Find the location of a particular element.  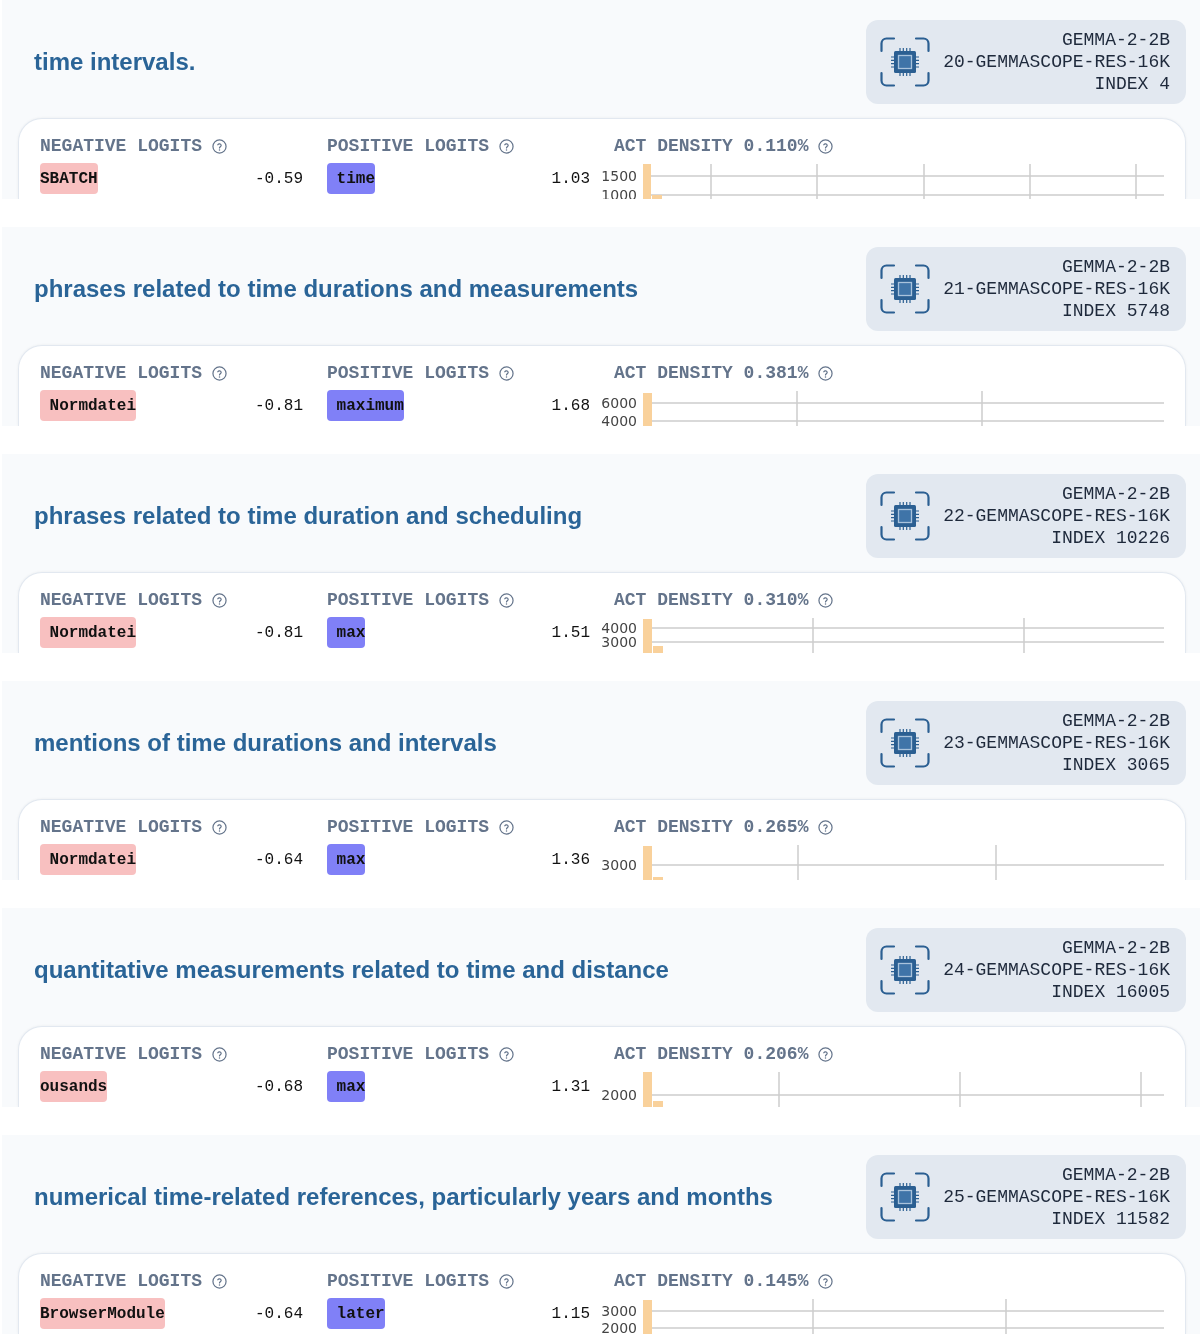

column-label: ACT DENSITY 0.310% is located at coordinates (711, 600).